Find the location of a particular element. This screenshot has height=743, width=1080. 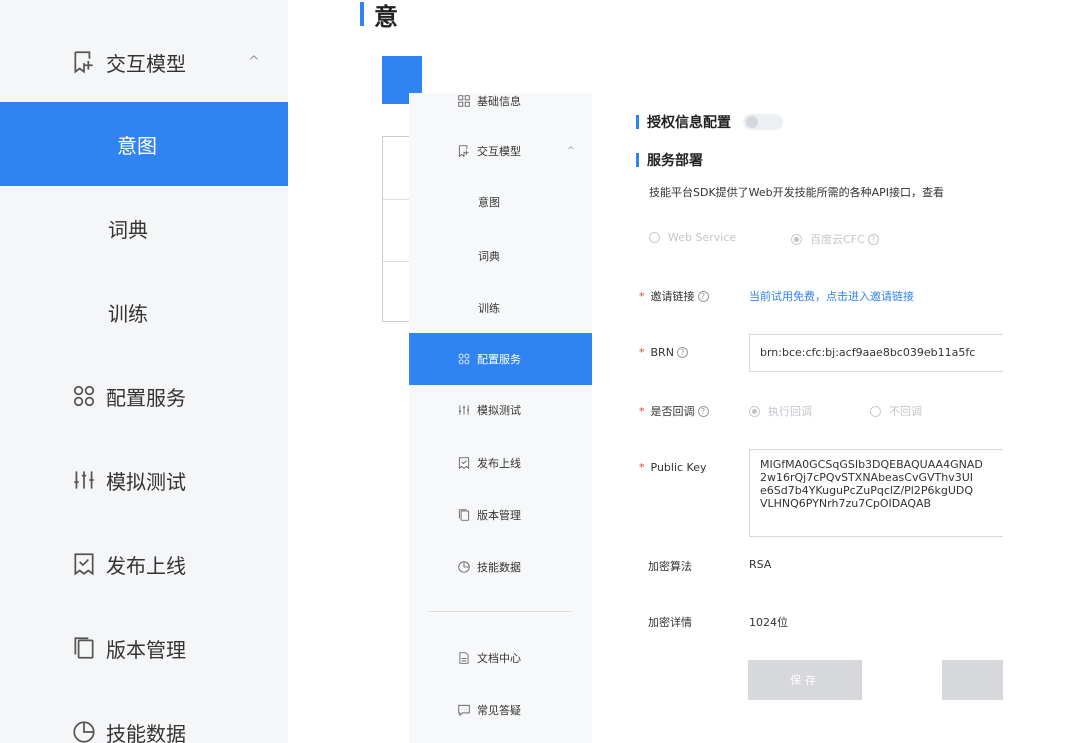

radio-label: 执行回调 is located at coordinates (790, 411).